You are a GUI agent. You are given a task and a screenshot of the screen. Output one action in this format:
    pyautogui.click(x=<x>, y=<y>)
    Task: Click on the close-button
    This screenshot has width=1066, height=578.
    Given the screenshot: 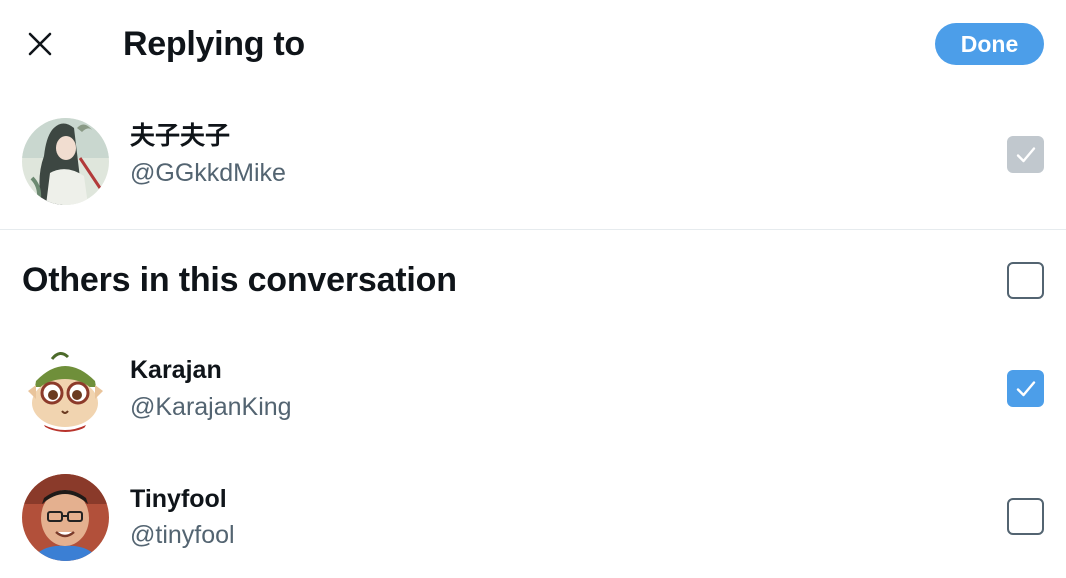 What is the action you would take?
    pyautogui.click(x=40, y=44)
    